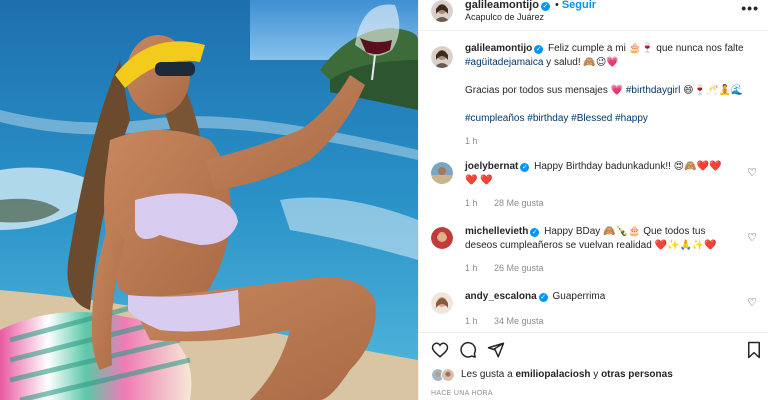 The width and height of the screenshot is (768, 400). Describe the element at coordinates (504, 62) in the screenshot. I see `hashtag-link: #agüitadejamaica` at that location.